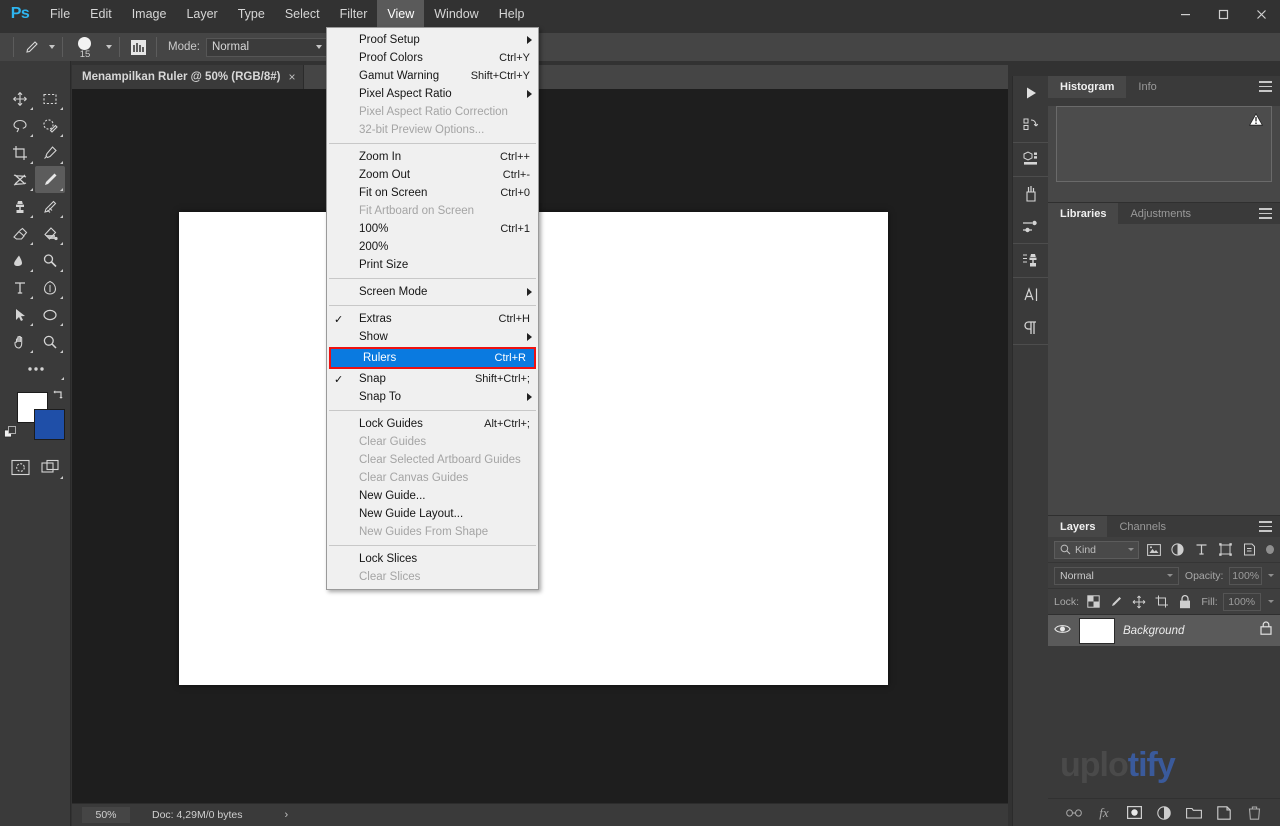  I want to click on smart-object-filter-icon, so click(1249, 550).